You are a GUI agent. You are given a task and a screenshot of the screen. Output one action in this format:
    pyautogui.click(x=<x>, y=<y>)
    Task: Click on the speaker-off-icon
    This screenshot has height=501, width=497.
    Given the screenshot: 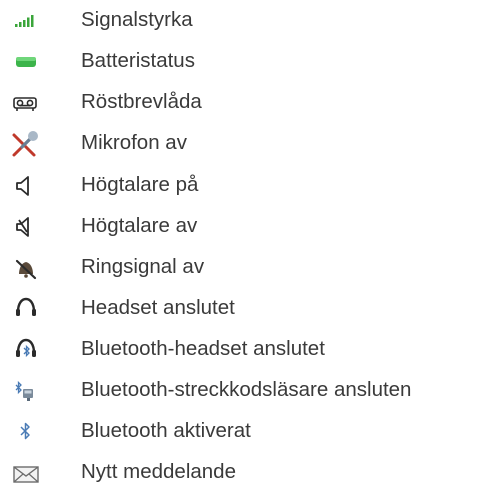 What is the action you would take?
    pyautogui.click(x=28, y=226)
    